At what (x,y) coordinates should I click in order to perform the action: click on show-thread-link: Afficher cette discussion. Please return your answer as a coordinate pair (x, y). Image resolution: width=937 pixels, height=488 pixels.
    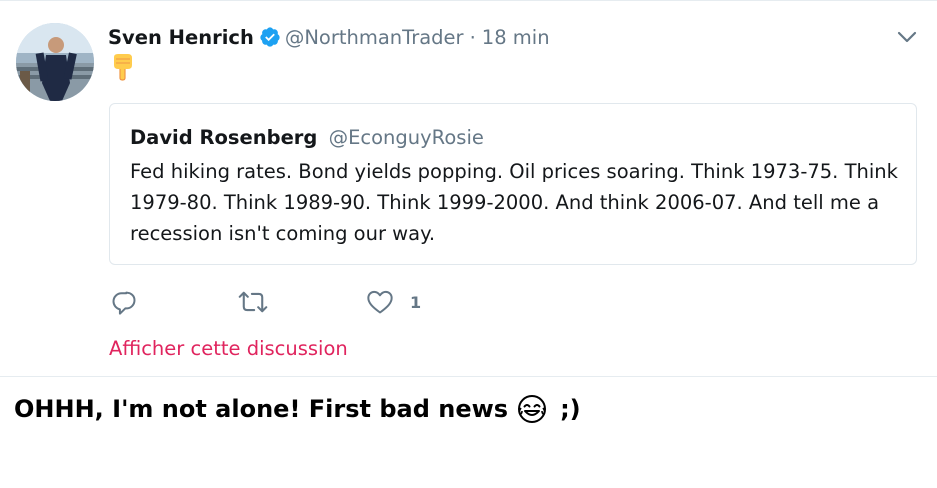
    Looking at the image, I should click on (228, 348).